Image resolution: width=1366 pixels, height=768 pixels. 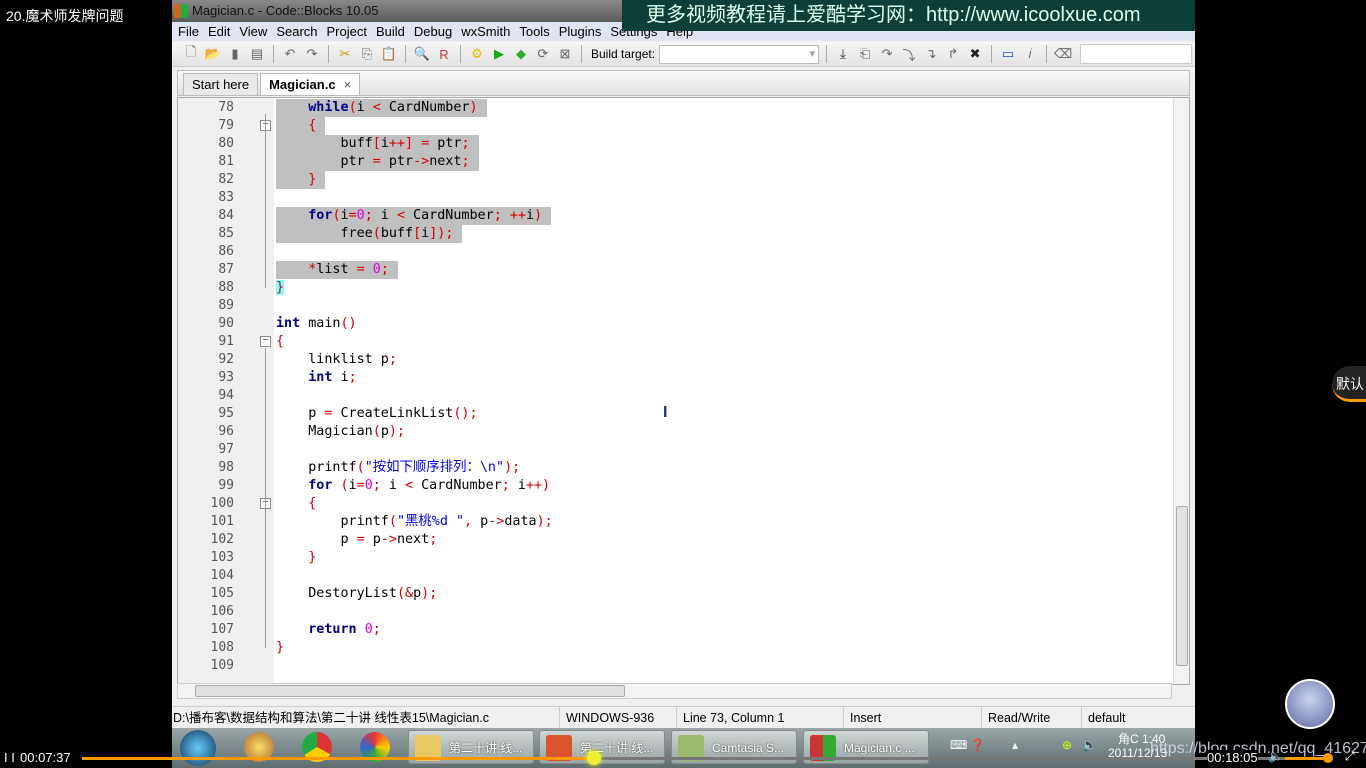 I want to click on line-number: 93, so click(x=226, y=377).